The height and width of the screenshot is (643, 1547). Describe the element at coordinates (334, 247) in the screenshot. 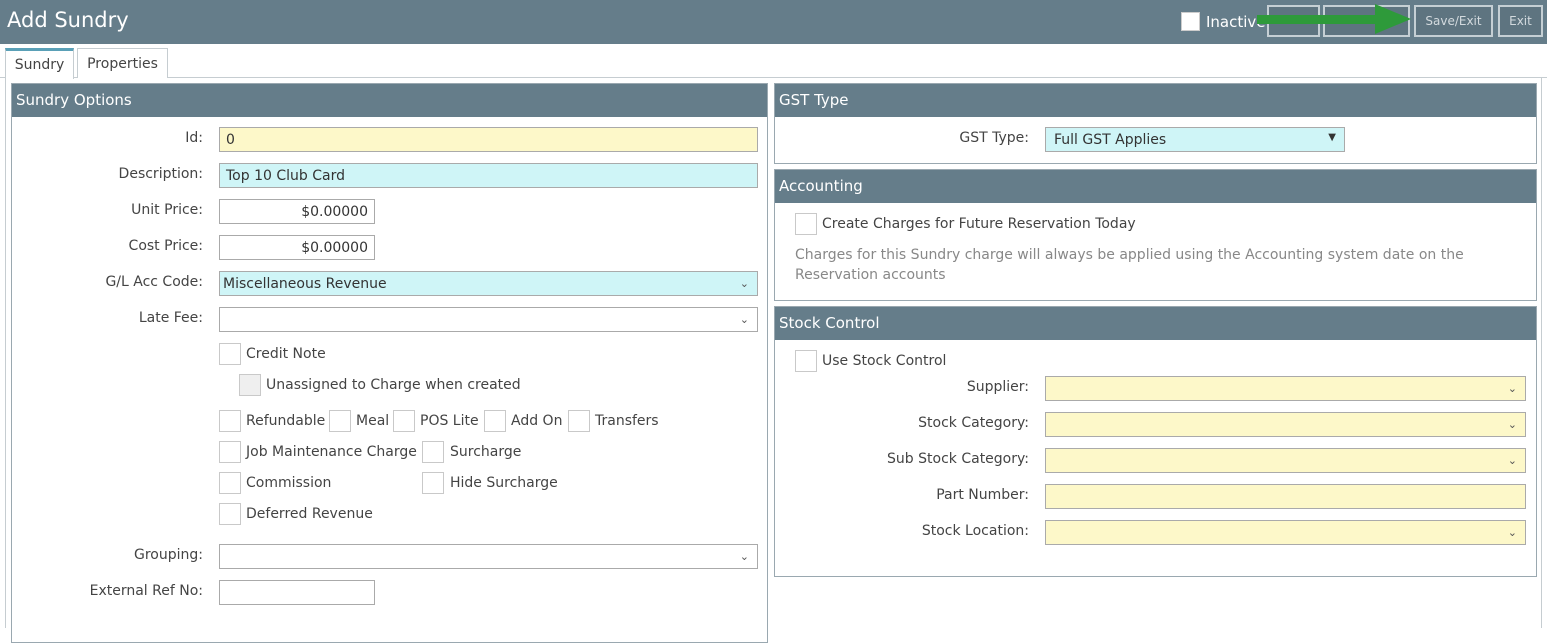

I see `cost-price-value: $0.00000` at that location.